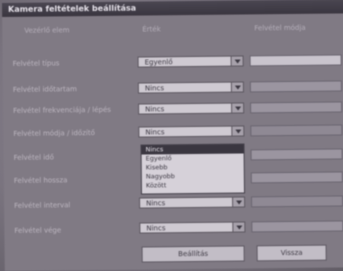 The image size is (343, 271). What do you see at coordinates (40, 180) in the screenshot?
I see `row-label: Felvétel hossza` at bounding box center [40, 180].